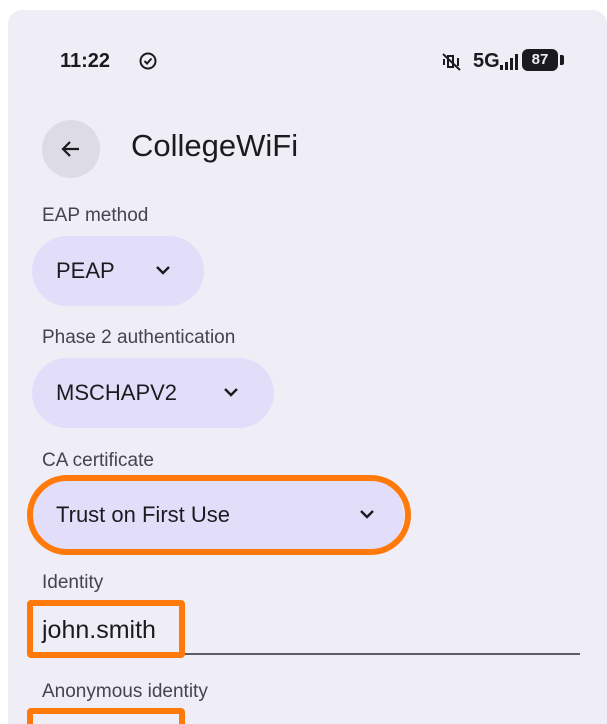  Describe the element at coordinates (139, 337) in the screenshot. I see `phase2-label: Phase 2 authentication` at that location.